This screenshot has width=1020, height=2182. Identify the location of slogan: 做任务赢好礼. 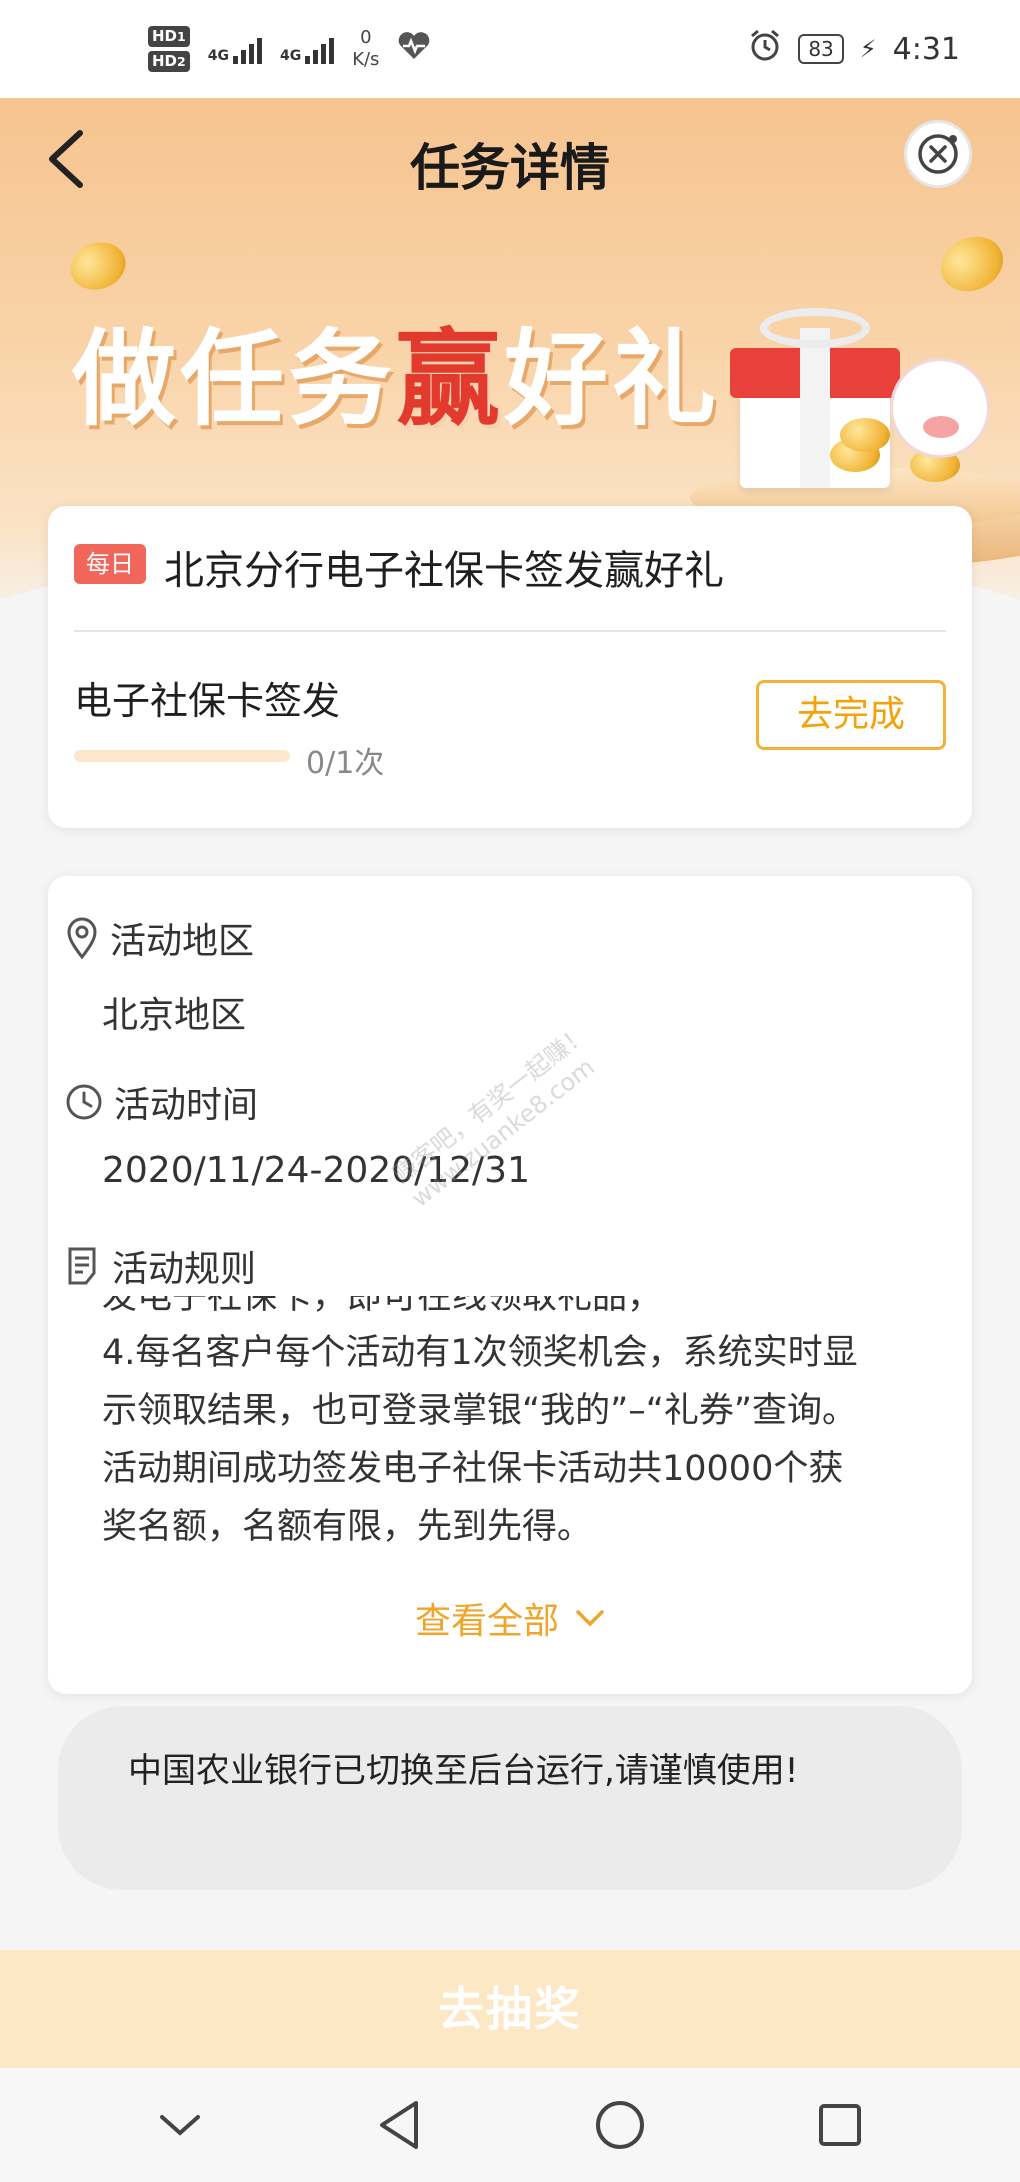
(396, 379).